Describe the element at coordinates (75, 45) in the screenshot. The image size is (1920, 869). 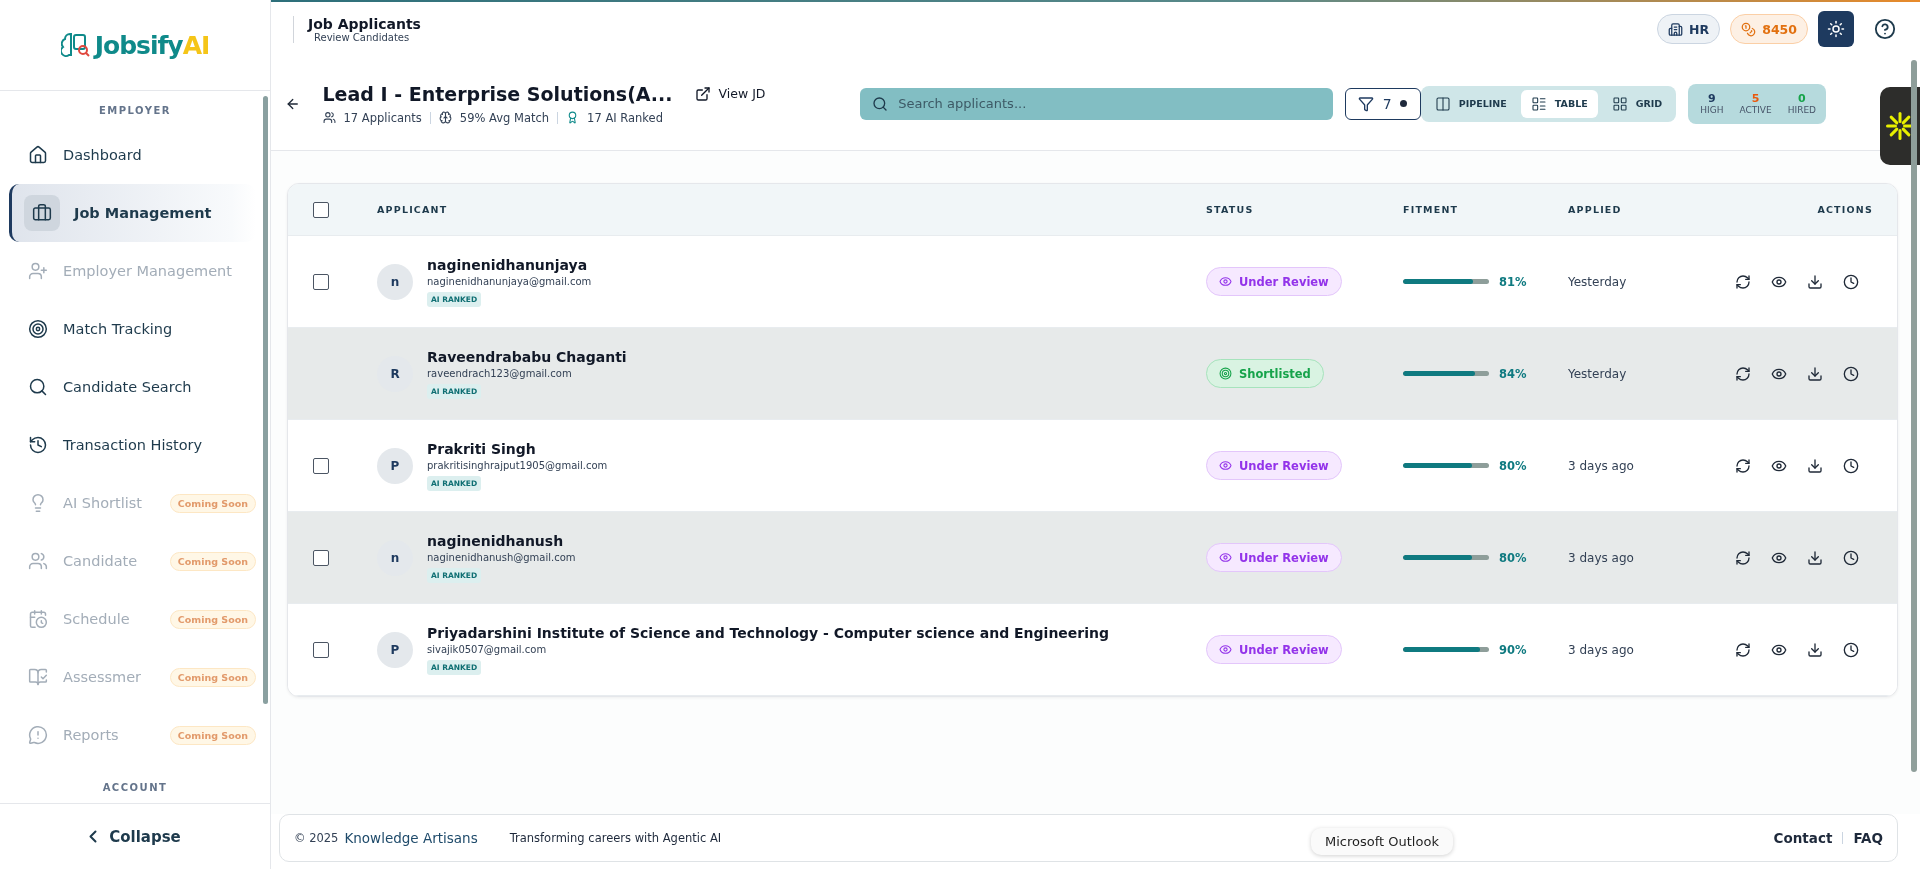
I see `logo-icon` at that location.